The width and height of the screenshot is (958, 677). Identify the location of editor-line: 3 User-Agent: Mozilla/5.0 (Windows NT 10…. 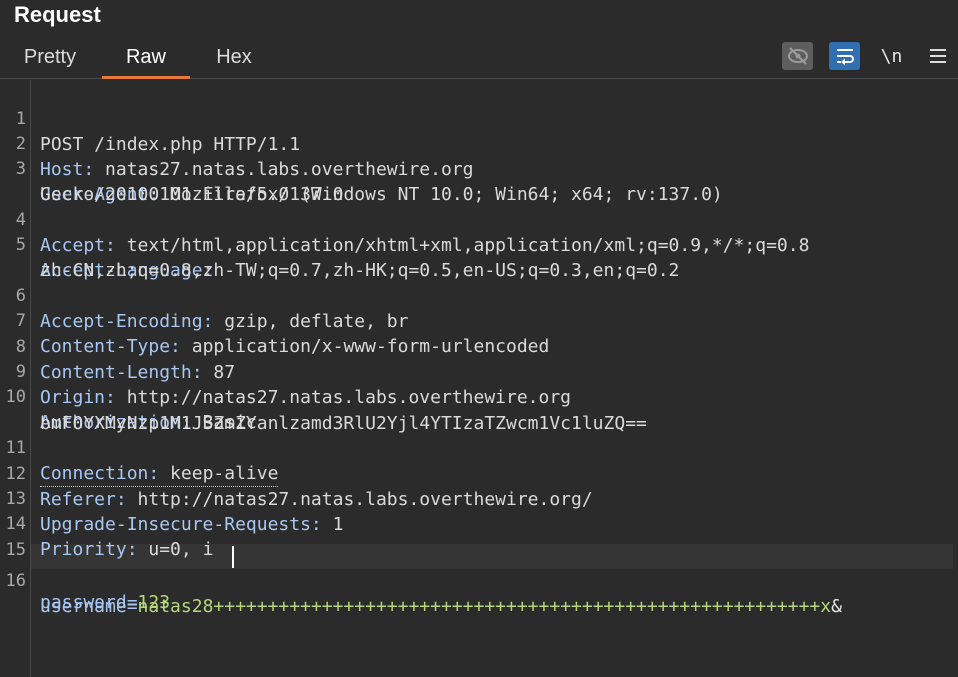
(479, 168).